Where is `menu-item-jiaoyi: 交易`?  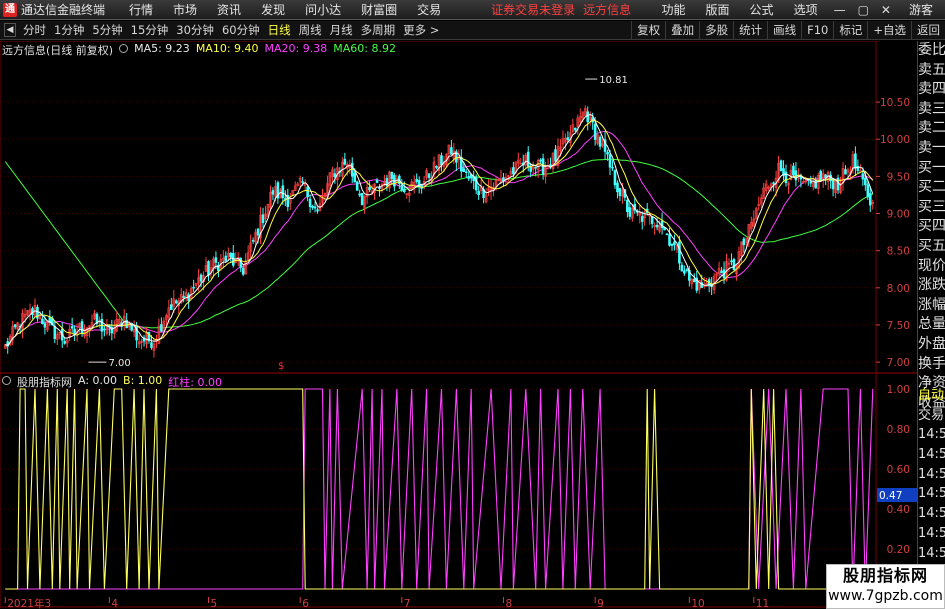 menu-item-jiaoyi: 交易 is located at coordinates (429, 9).